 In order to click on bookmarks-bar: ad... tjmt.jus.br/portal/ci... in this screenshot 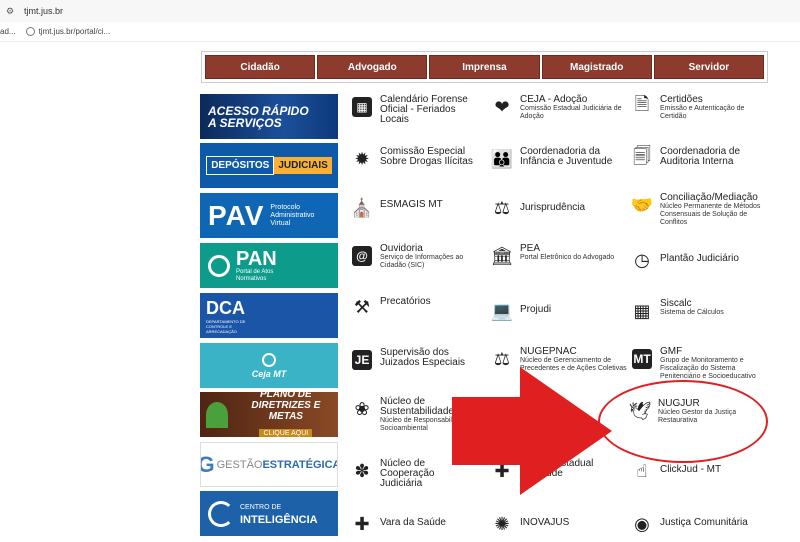, I will do `click(400, 32)`.